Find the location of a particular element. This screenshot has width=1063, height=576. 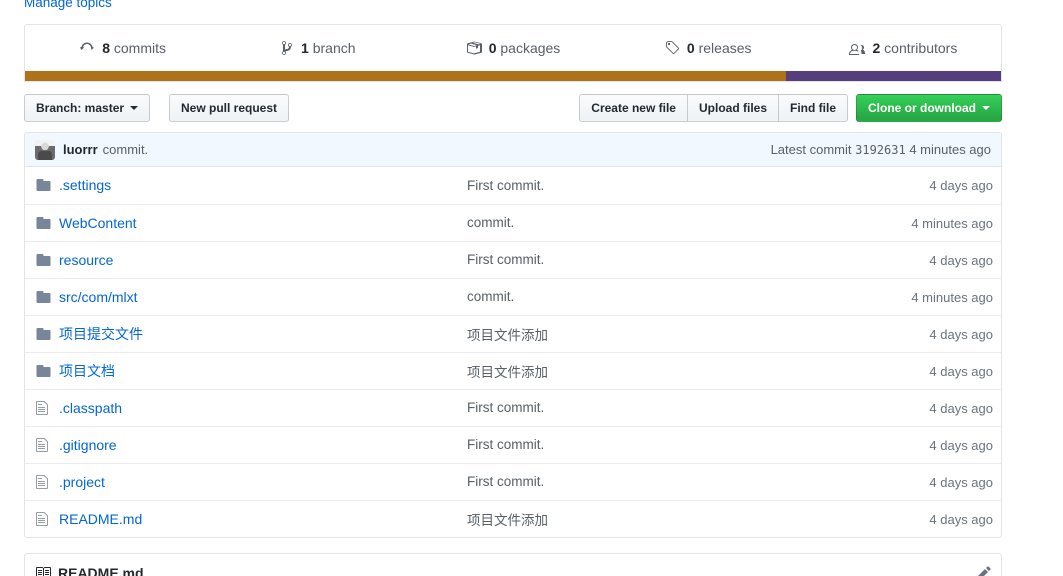

file-name-cell: src/com/mlxt is located at coordinates (263, 296).